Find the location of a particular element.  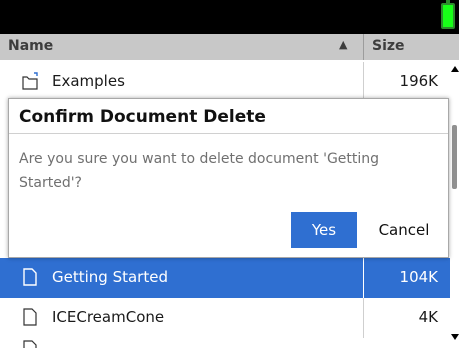

file-size: 196K is located at coordinates (418, 81).